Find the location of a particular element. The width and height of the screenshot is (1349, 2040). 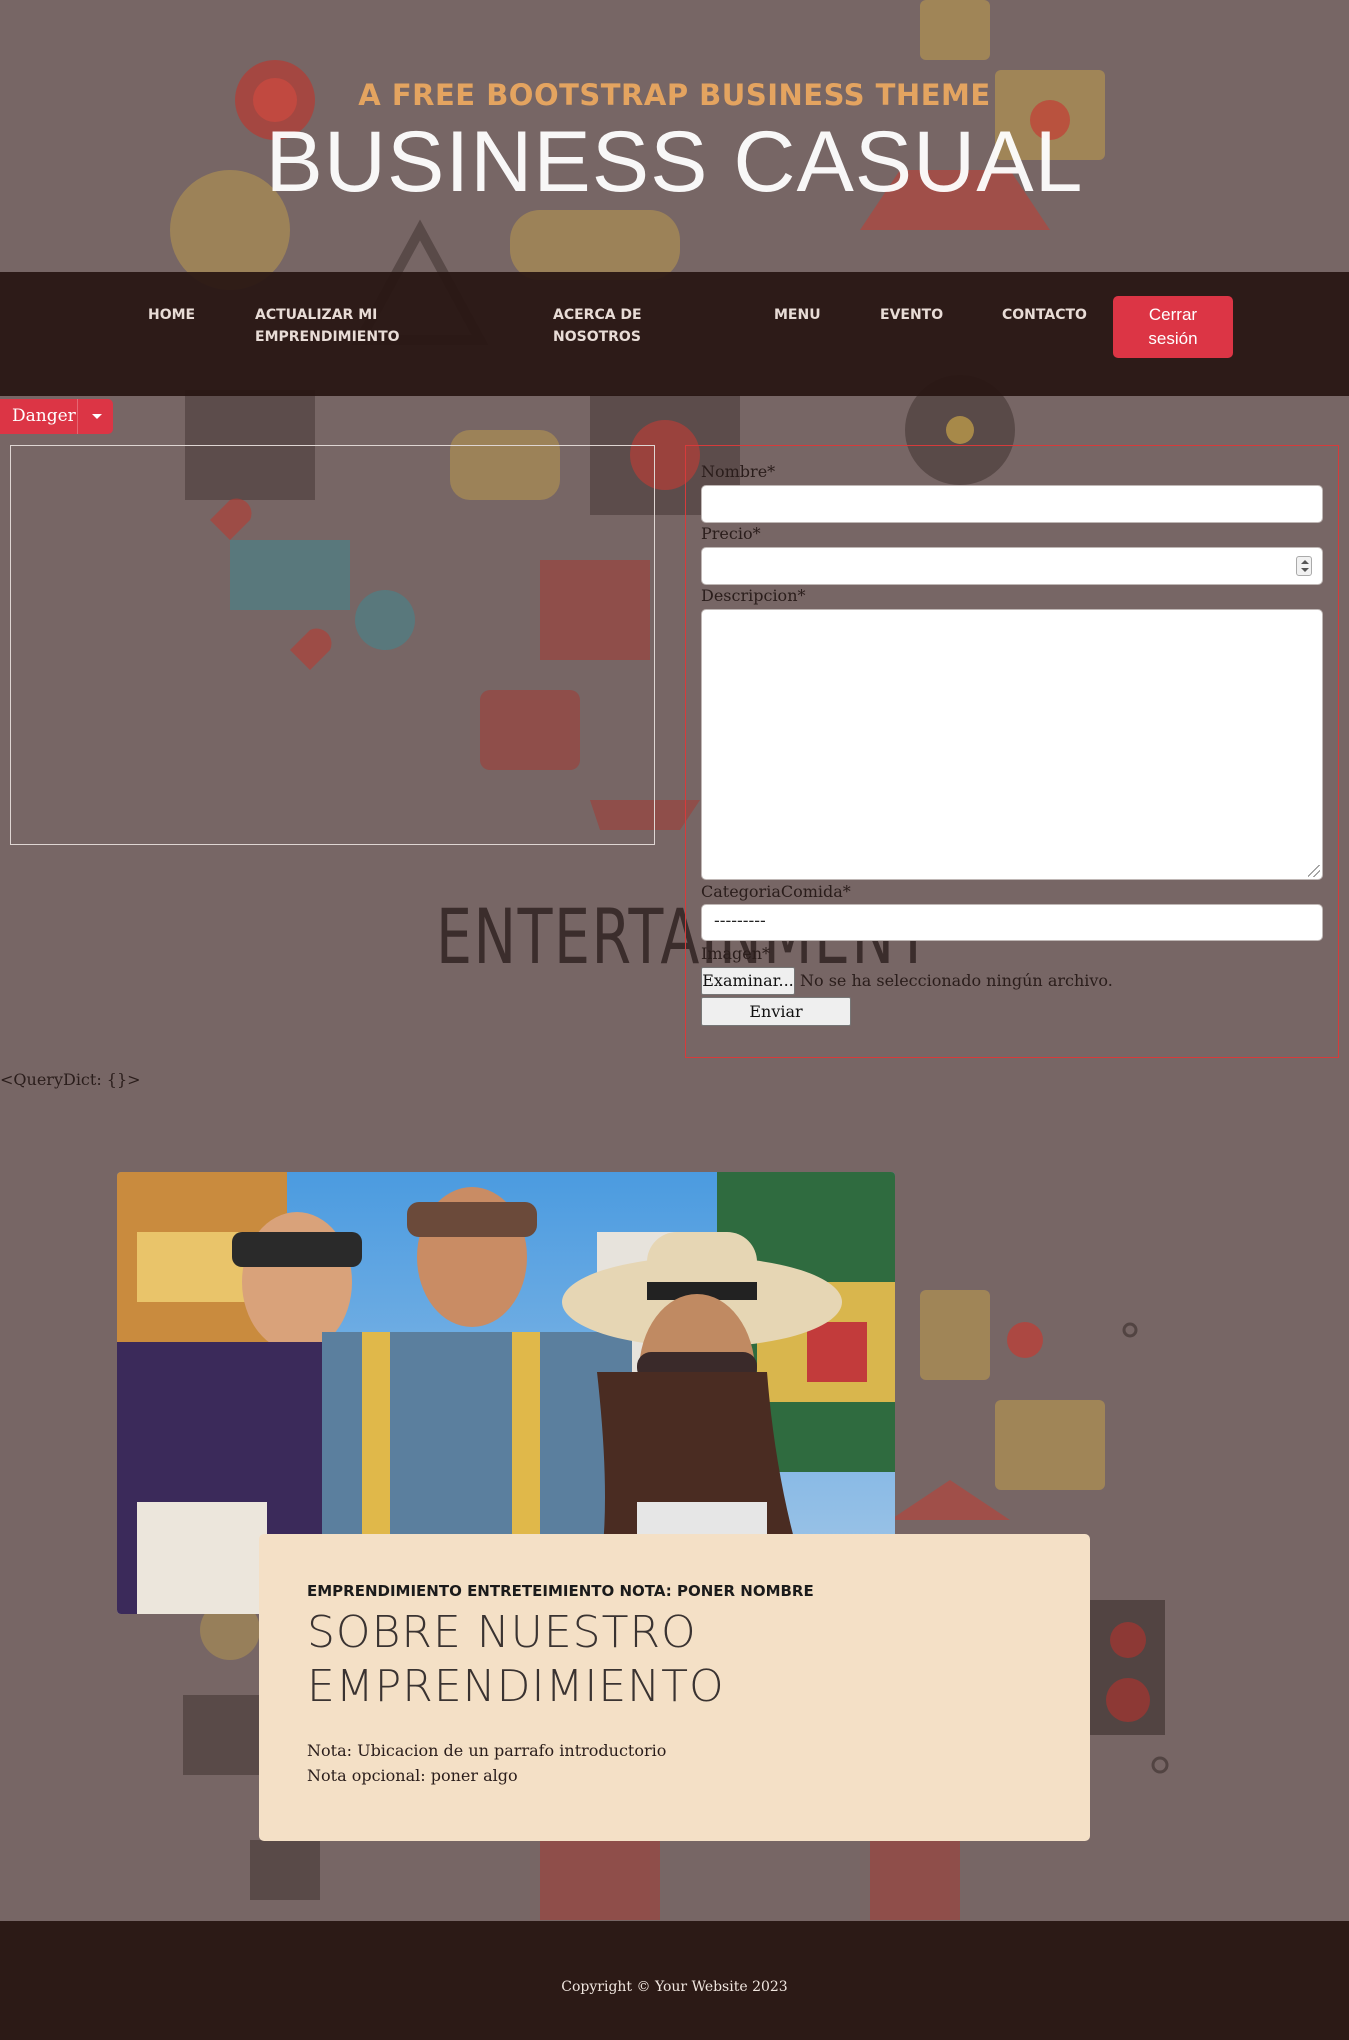

categoria-label: CategoriaComida* is located at coordinates (776, 891).